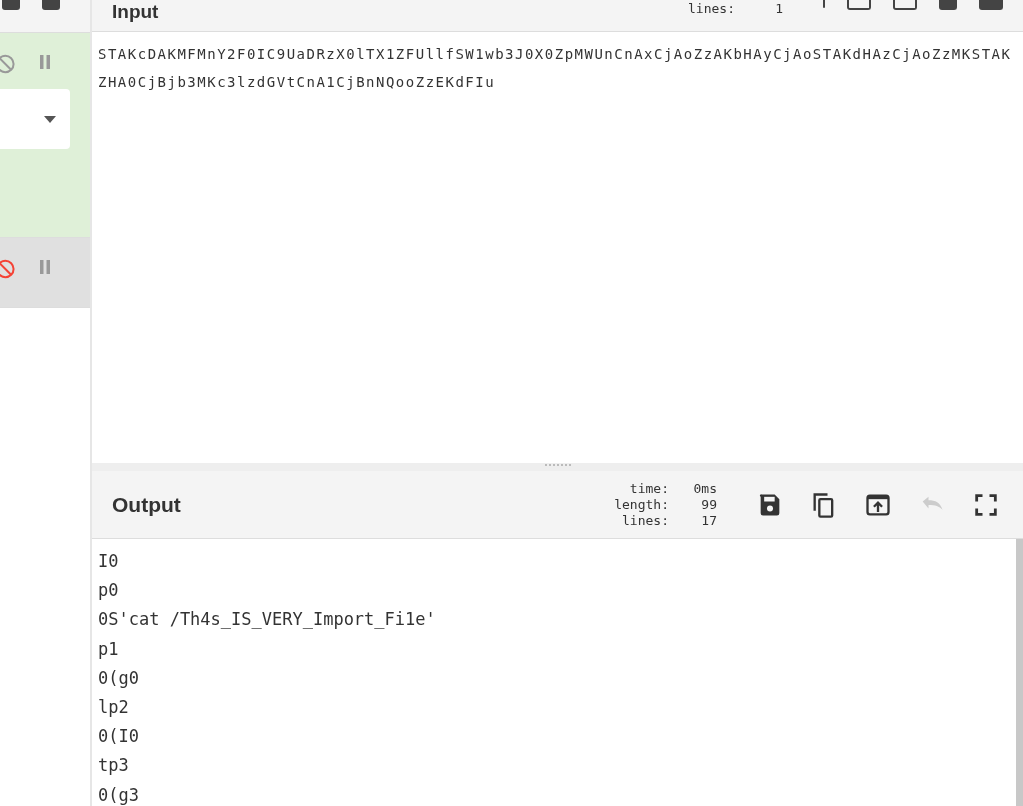 The height and width of the screenshot is (806, 1023). What do you see at coordinates (114, 766) in the screenshot?
I see `output-line: tp3` at bounding box center [114, 766].